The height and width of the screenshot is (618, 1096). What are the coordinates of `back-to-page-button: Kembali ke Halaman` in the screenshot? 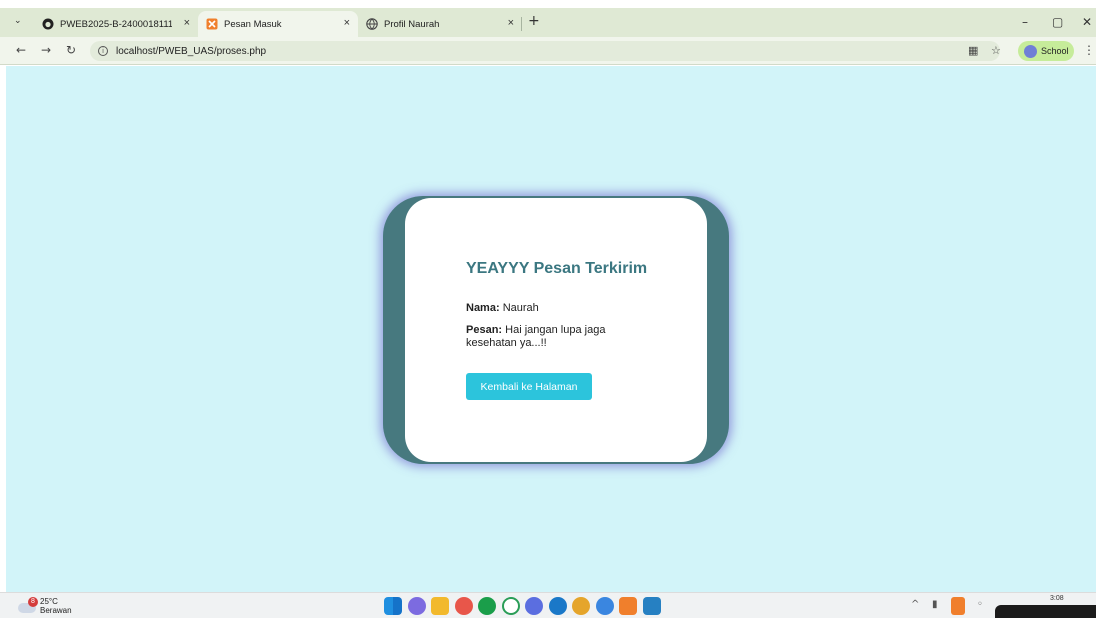 It's located at (529, 386).